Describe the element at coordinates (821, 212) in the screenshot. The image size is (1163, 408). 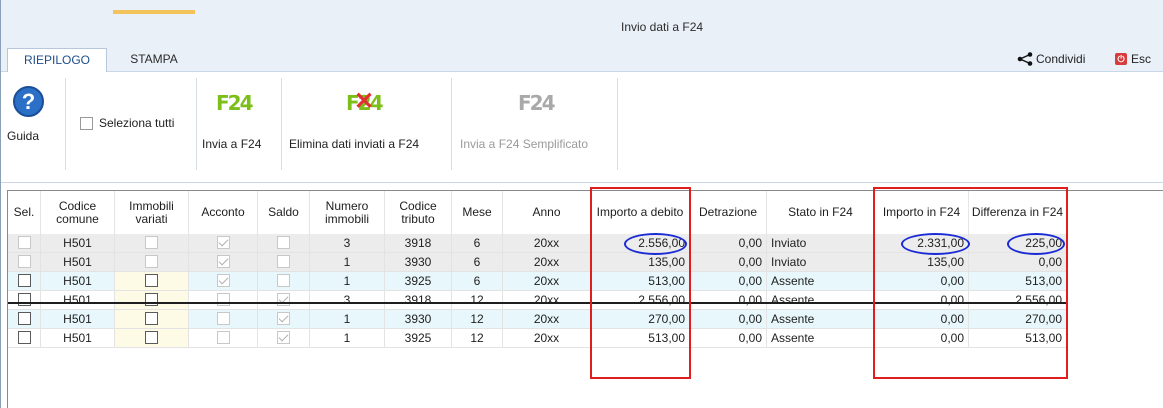
I see `column-header-stato: Stato in F24` at that location.